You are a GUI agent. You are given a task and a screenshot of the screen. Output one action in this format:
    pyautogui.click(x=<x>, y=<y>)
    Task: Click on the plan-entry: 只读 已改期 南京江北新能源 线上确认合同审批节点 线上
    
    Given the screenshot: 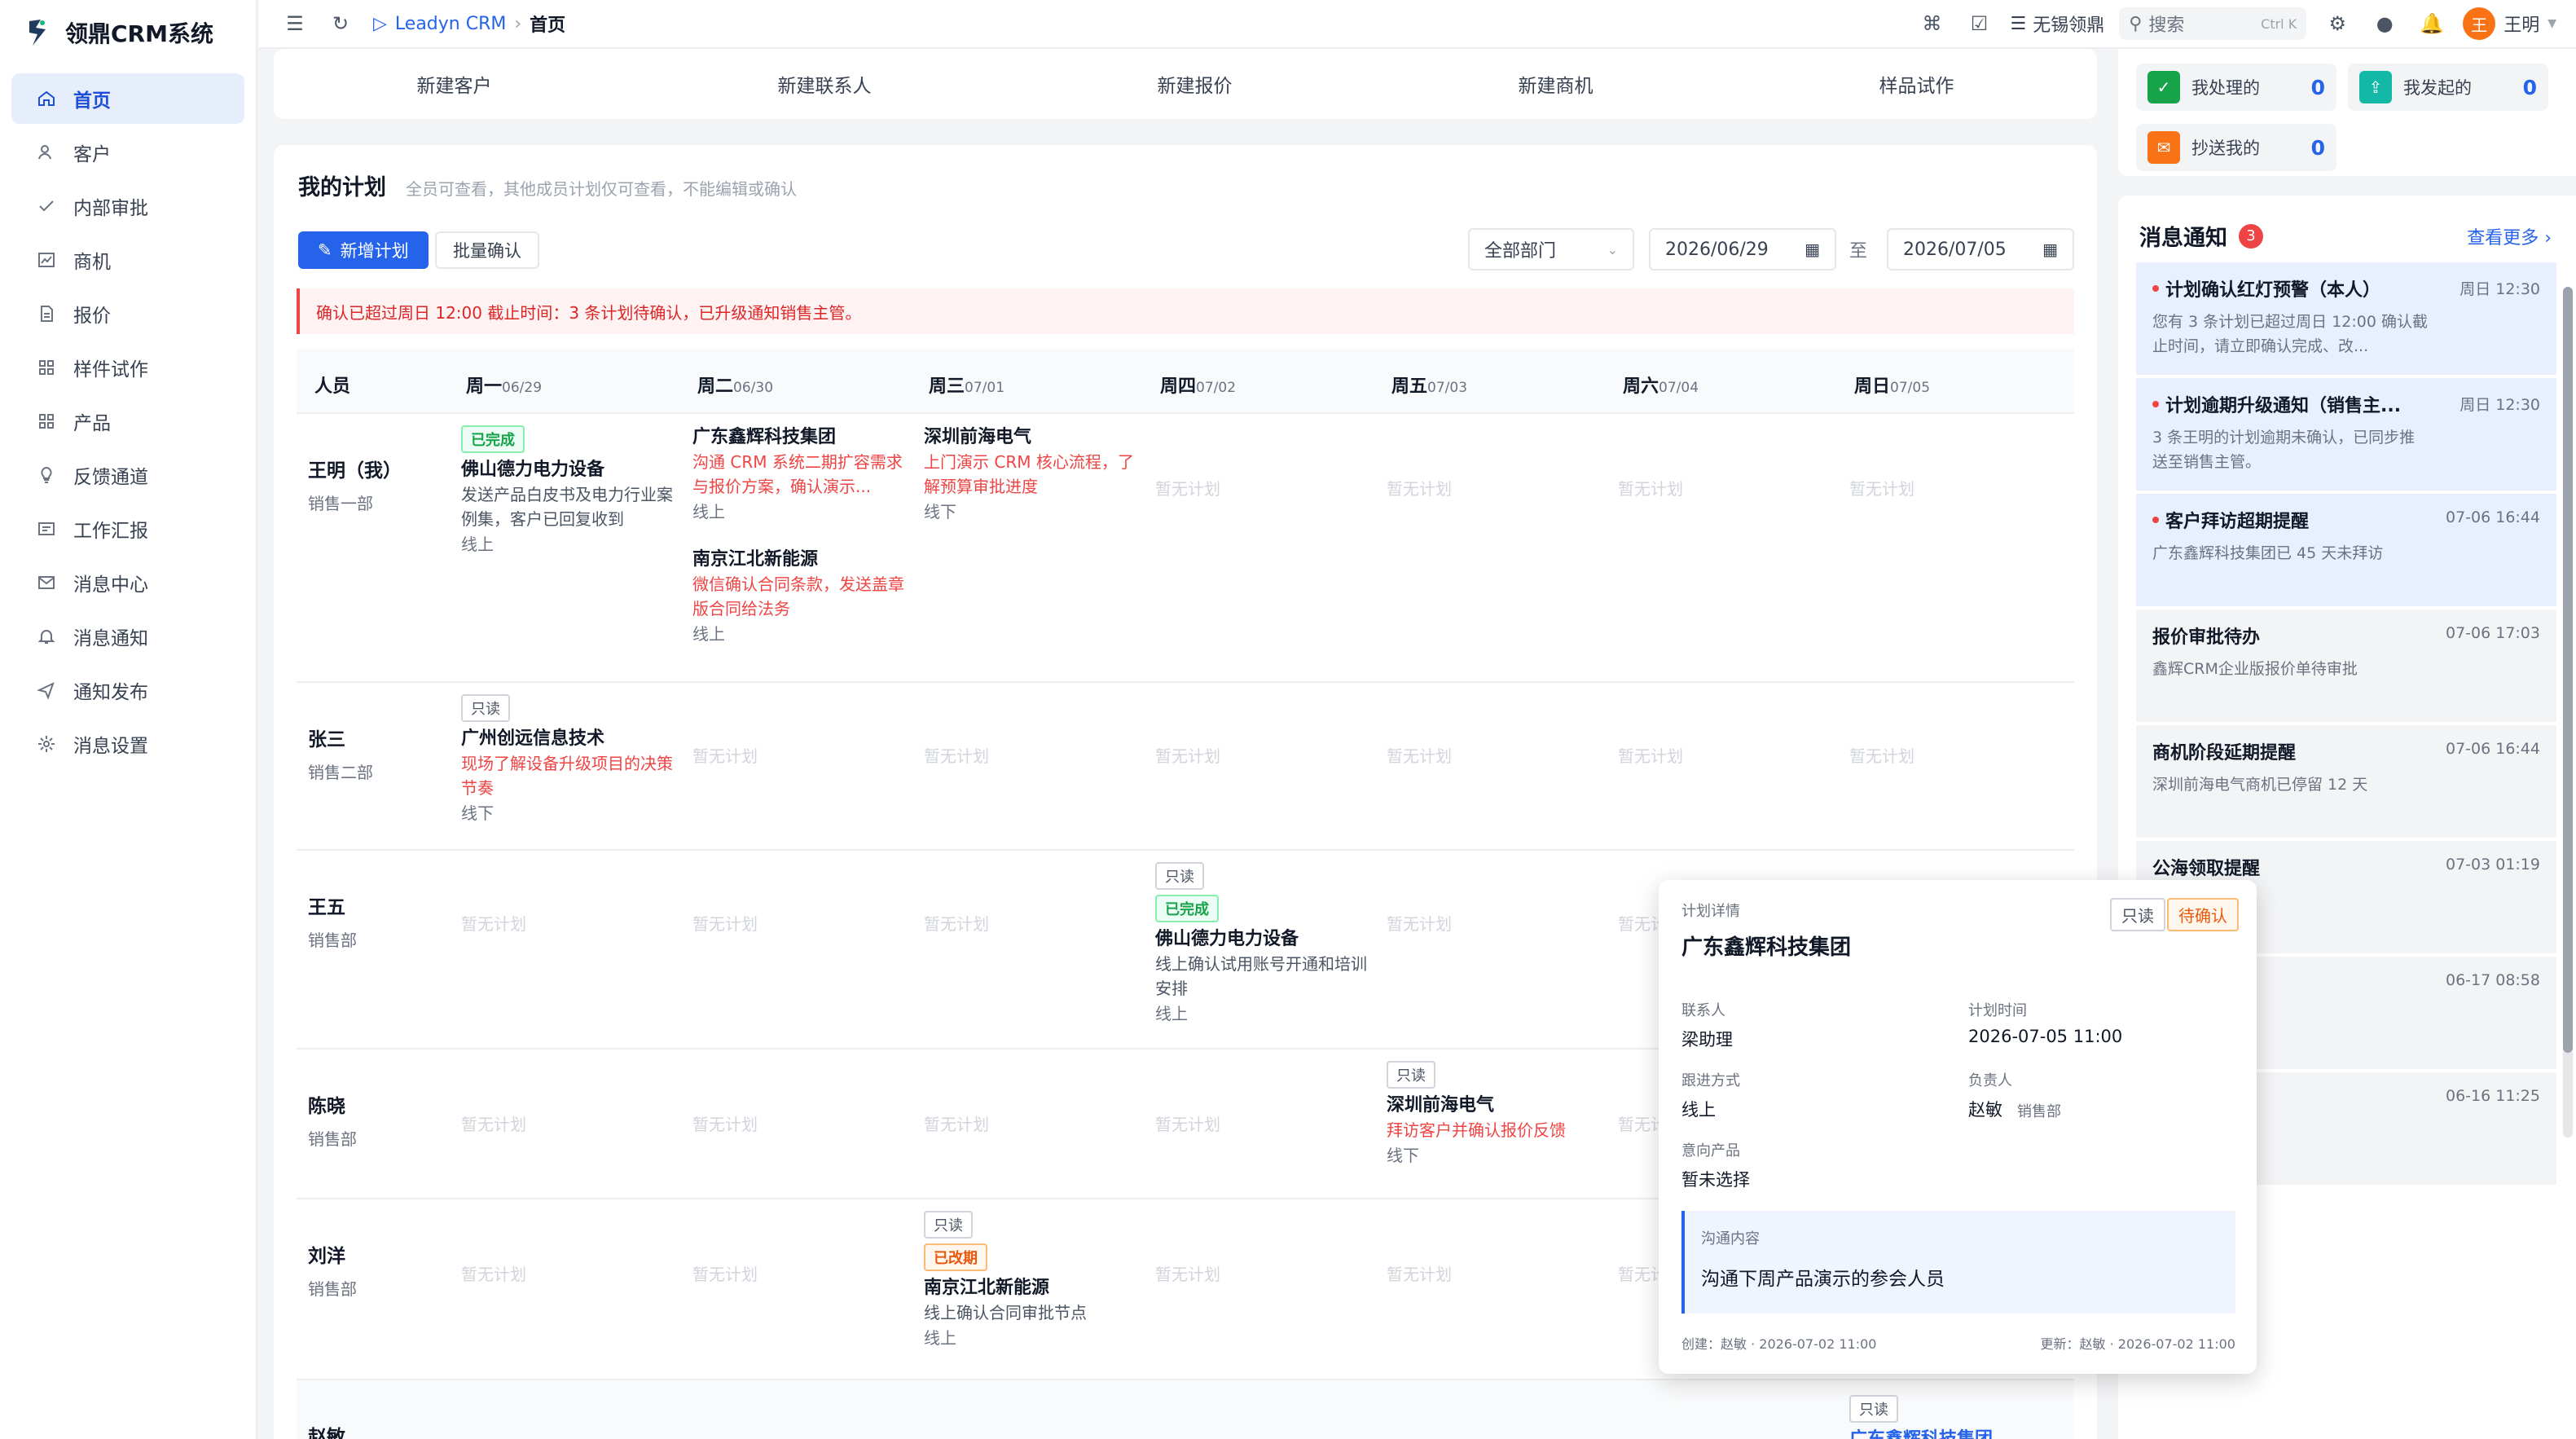 What is the action you would take?
    pyautogui.click(x=1030, y=1281)
    